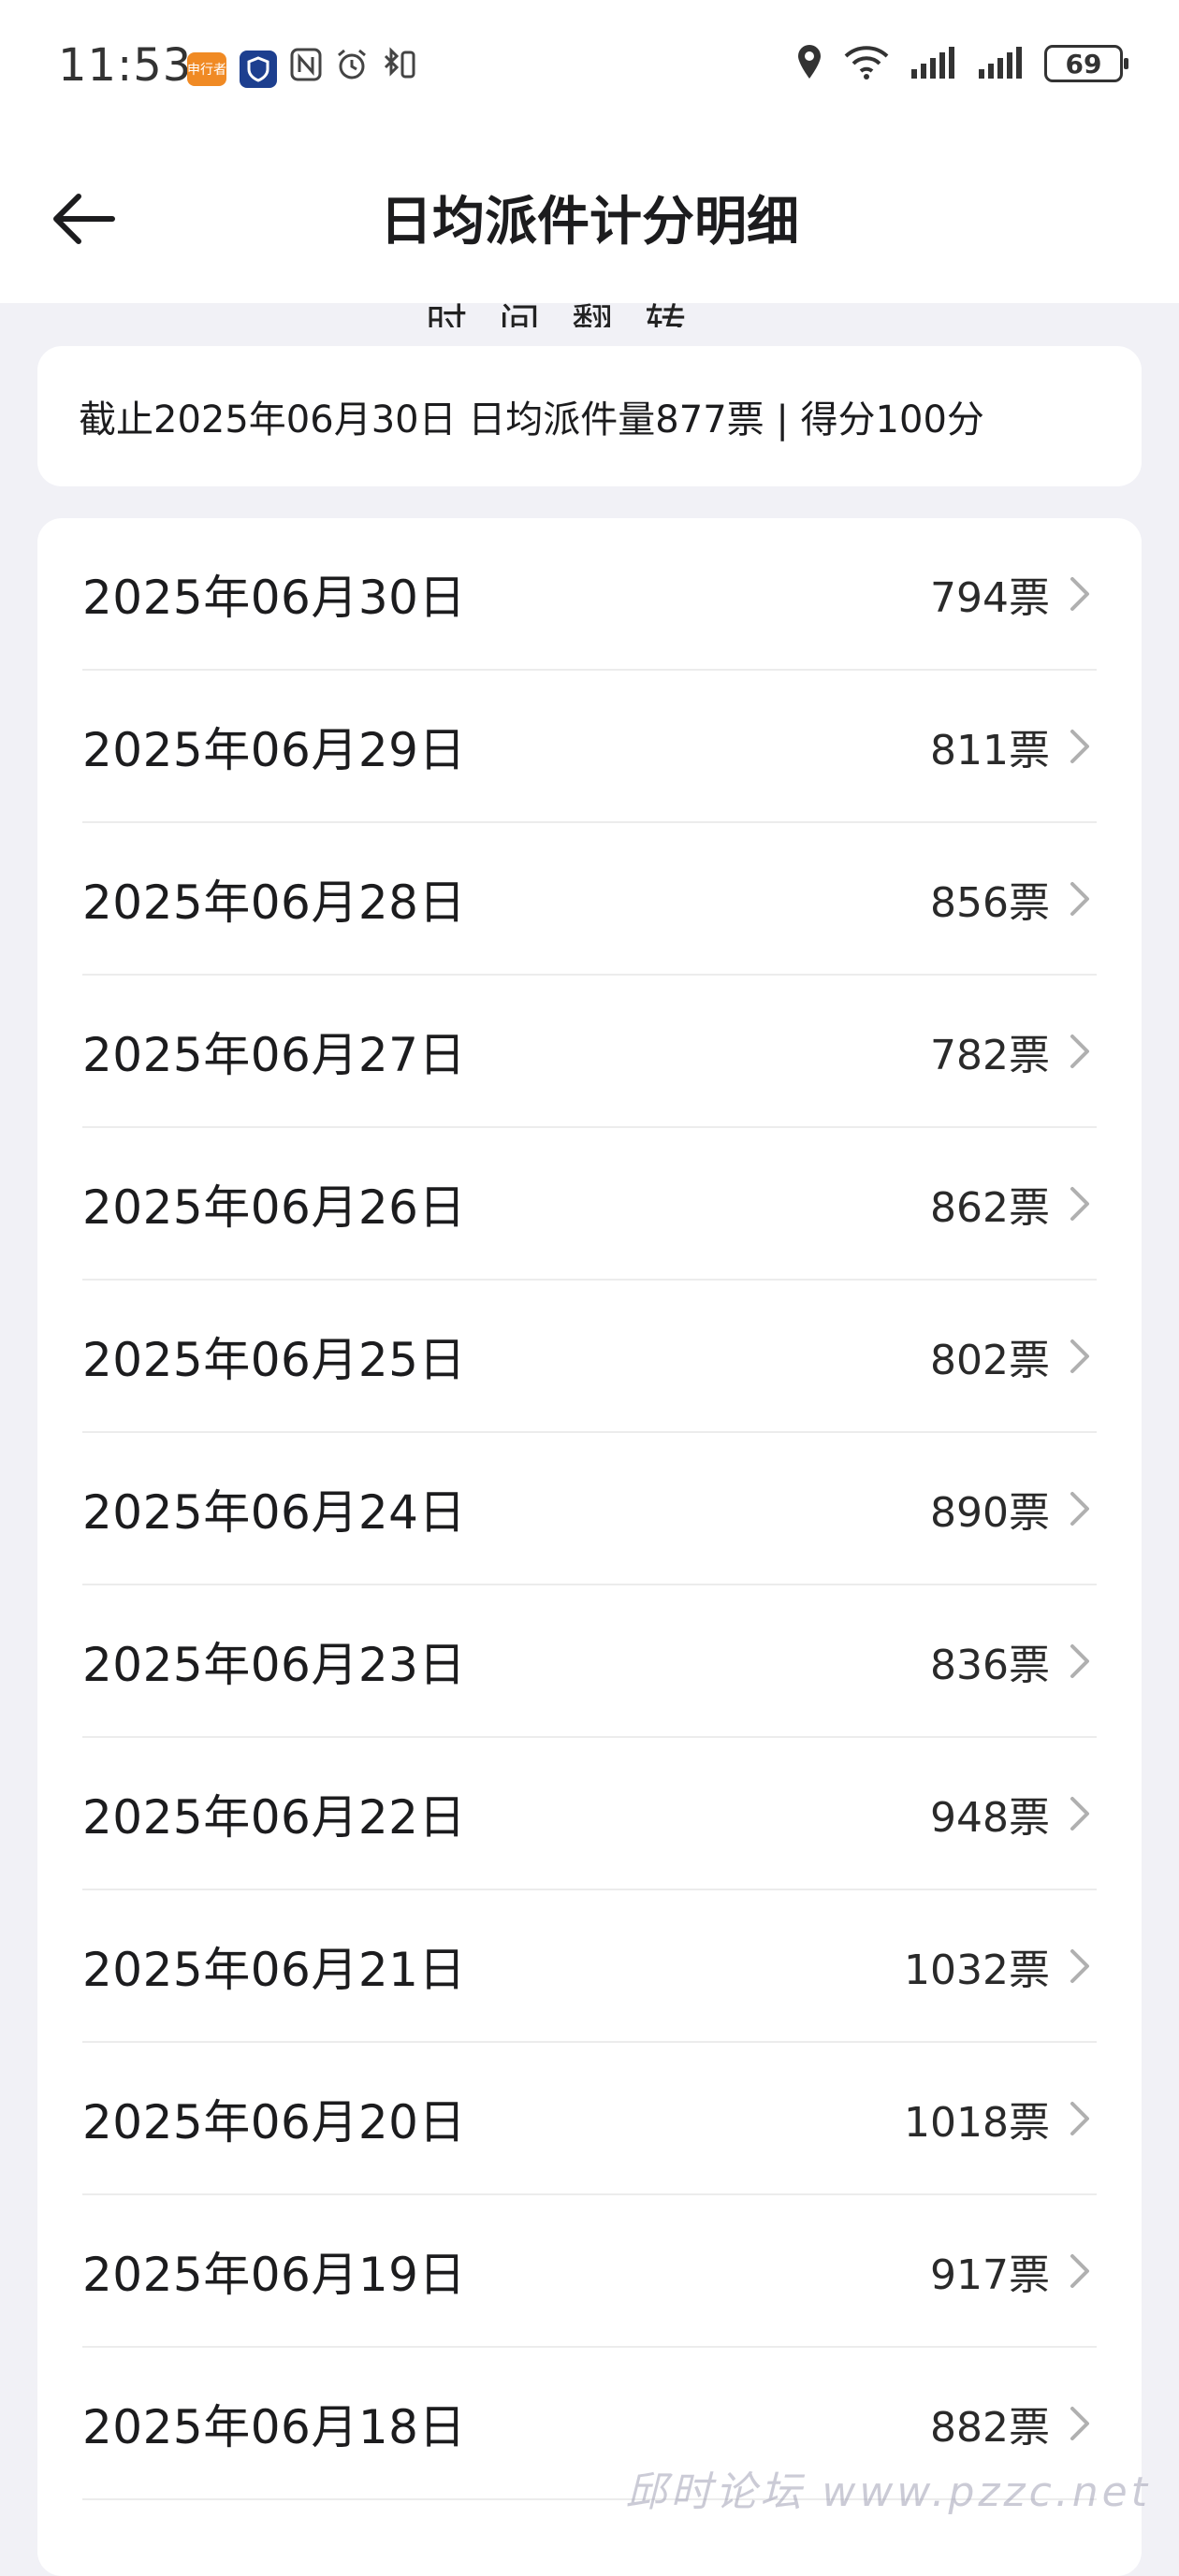 Image resolution: width=1179 pixels, height=2576 pixels. Describe the element at coordinates (990, 1356) in the screenshot. I see `row-count: 802票` at that location.